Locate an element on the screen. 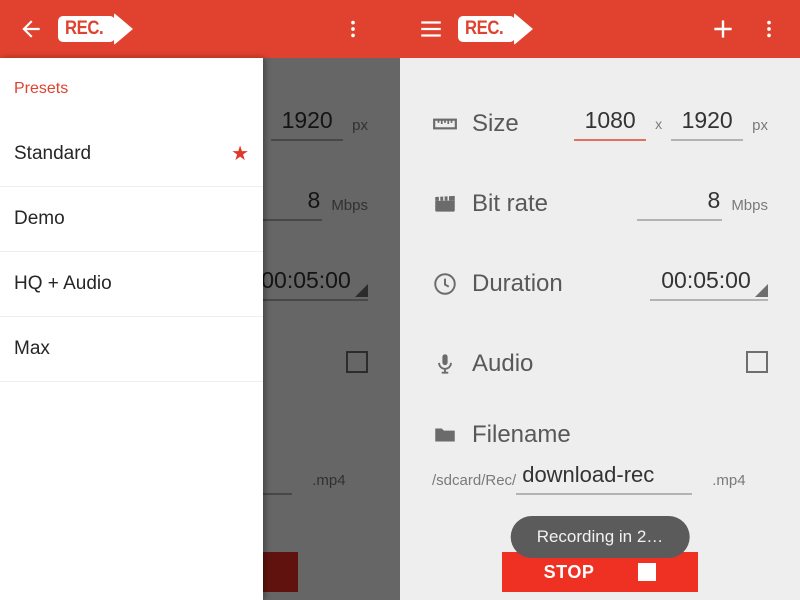 The image size is (800, 600). size-separator: x is located at coordinates (659, 124).